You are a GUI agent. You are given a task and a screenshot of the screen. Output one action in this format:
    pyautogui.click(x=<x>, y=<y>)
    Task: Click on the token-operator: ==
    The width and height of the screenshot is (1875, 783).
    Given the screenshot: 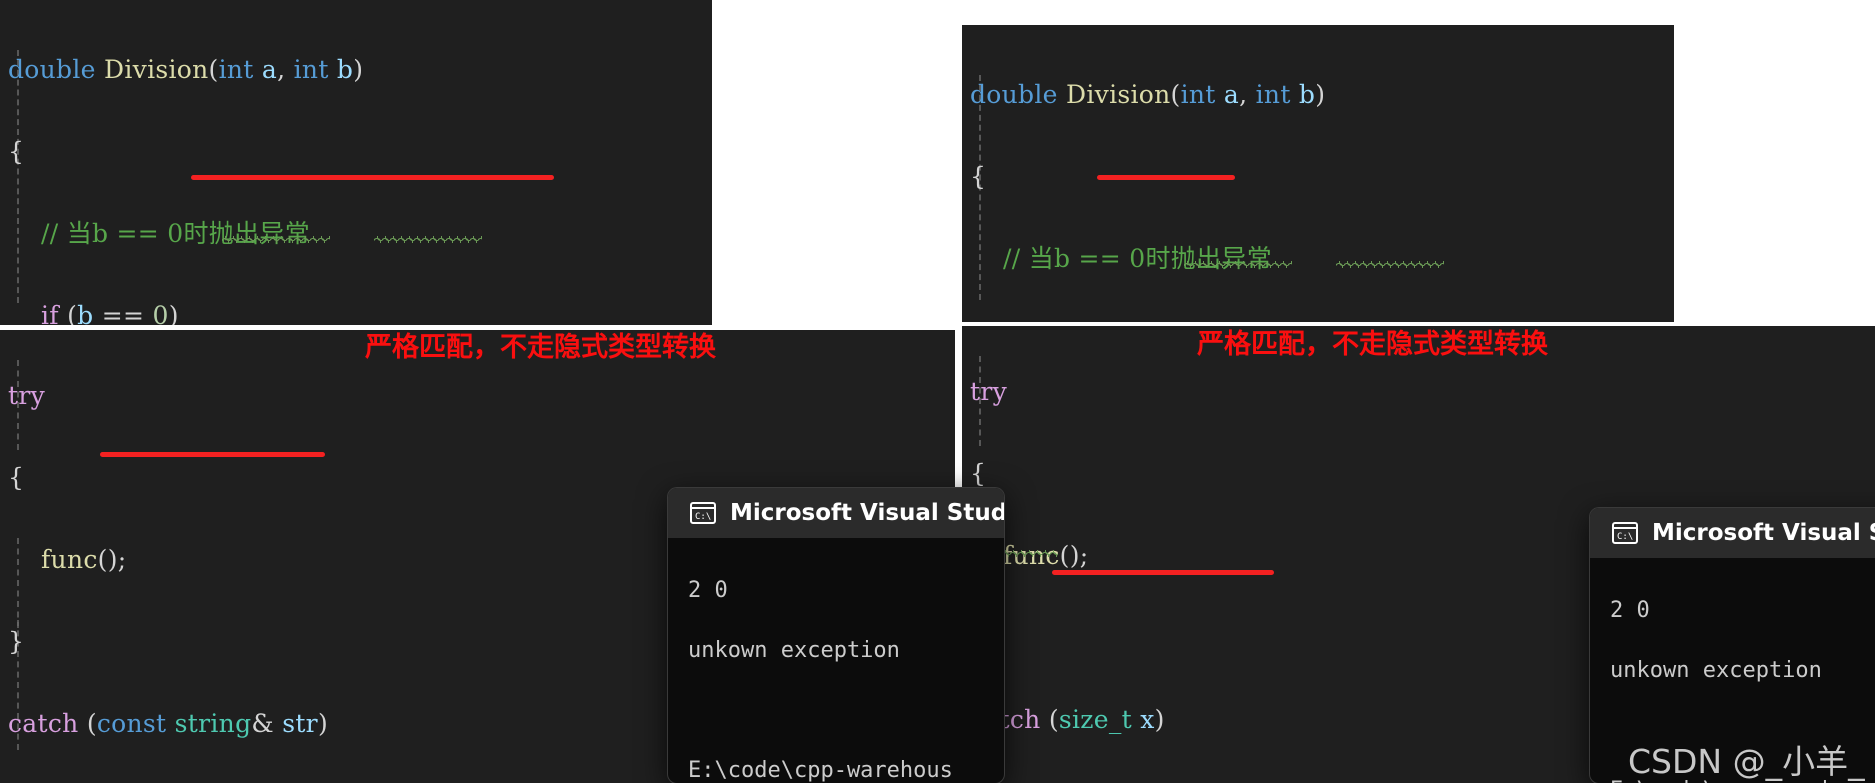 What is the action you would take?
    pyautogui.click(x=123, y=313)
    